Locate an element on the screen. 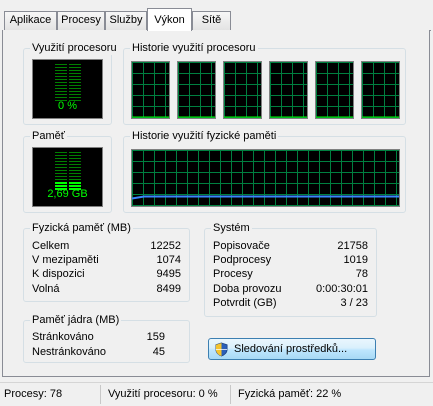 This screenshot has width=433, height=406. stat-value: 78 is located at coordinates (361, 274).